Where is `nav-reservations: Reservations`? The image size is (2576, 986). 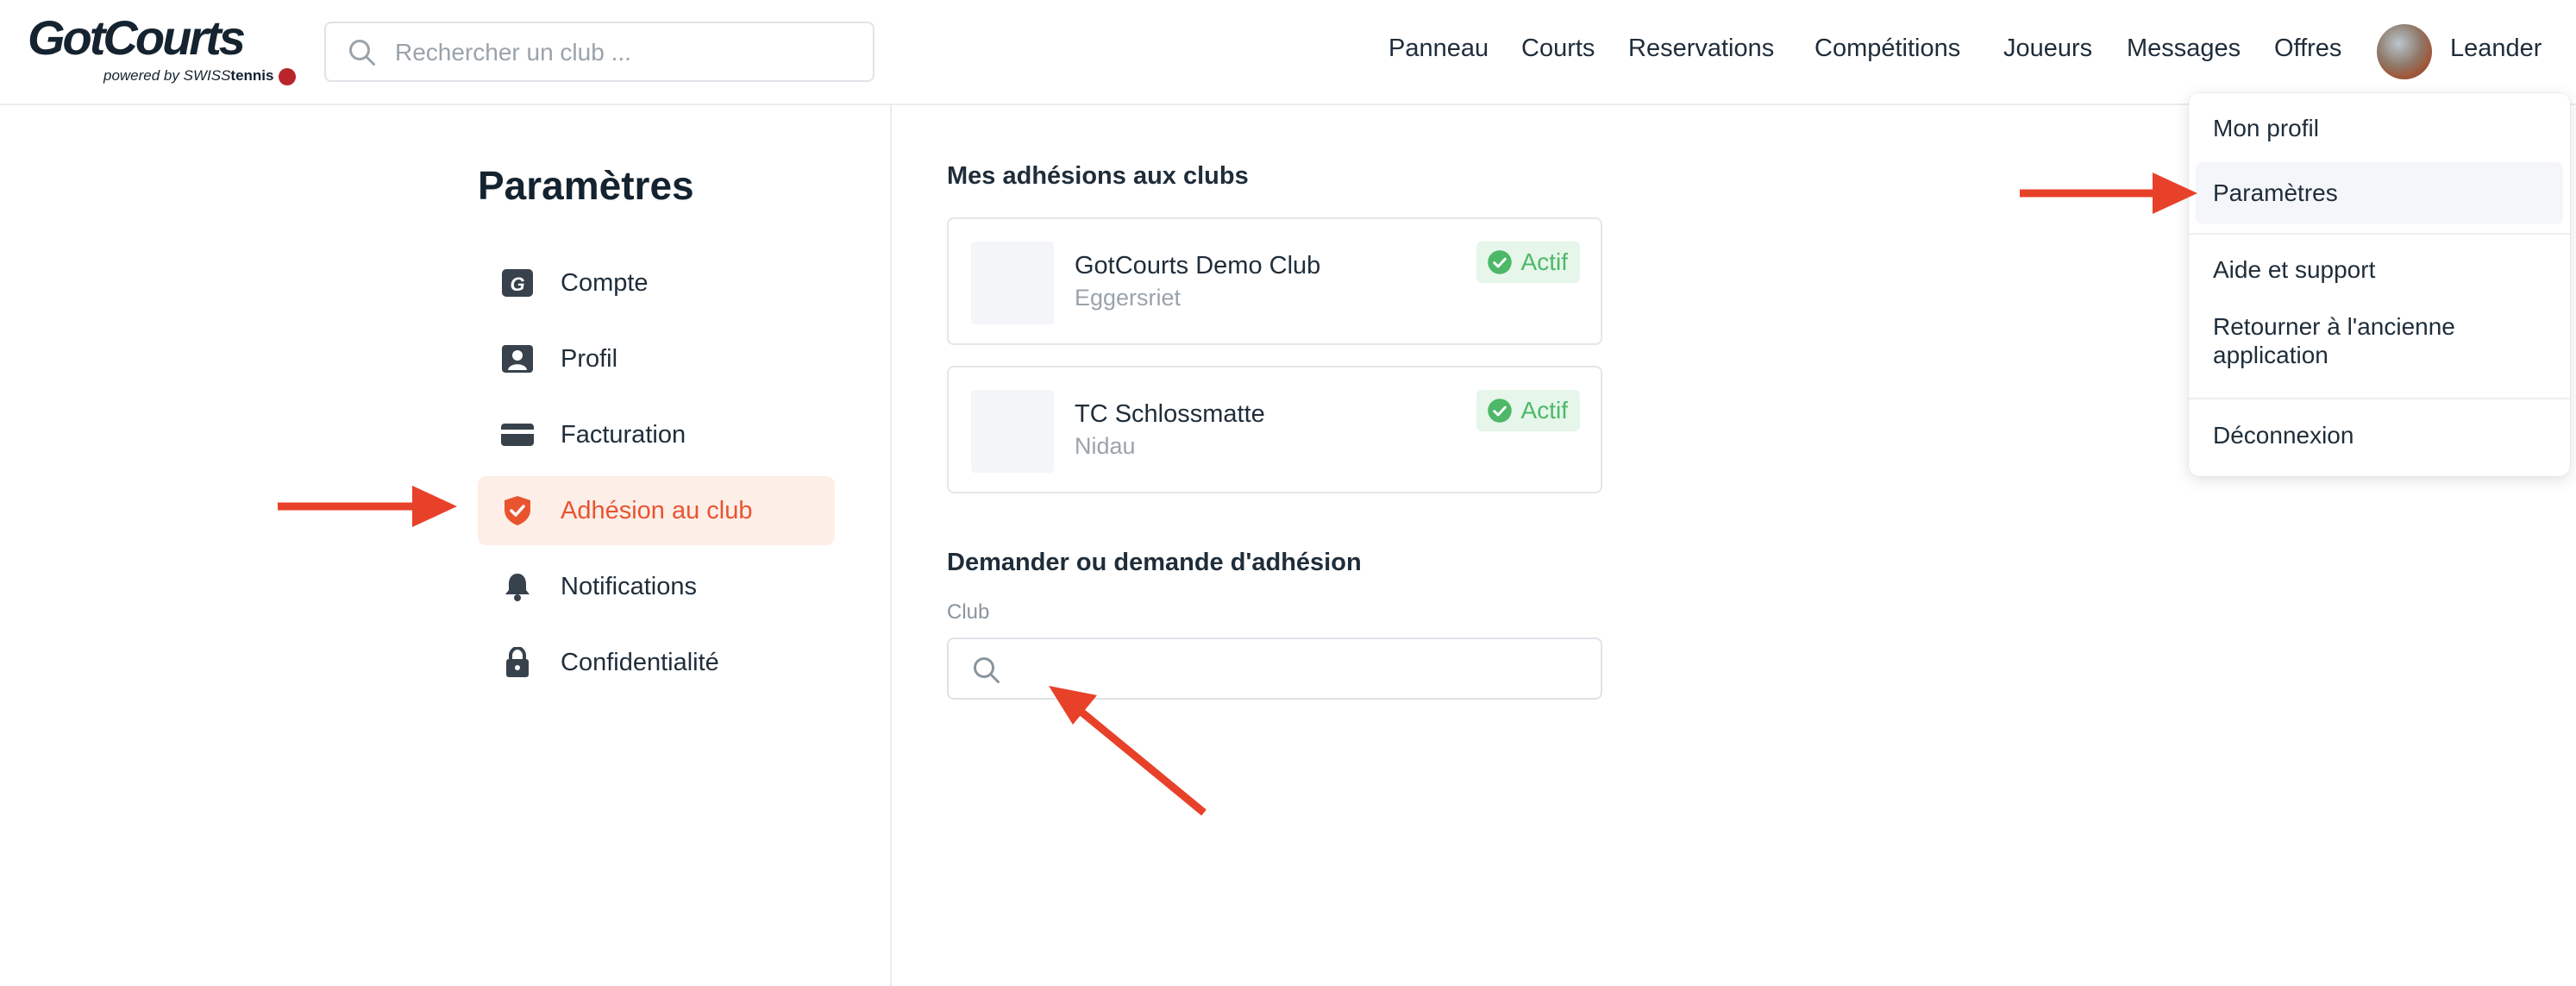 nav-reservations: Reservations is located at coordinates (1701, 52).